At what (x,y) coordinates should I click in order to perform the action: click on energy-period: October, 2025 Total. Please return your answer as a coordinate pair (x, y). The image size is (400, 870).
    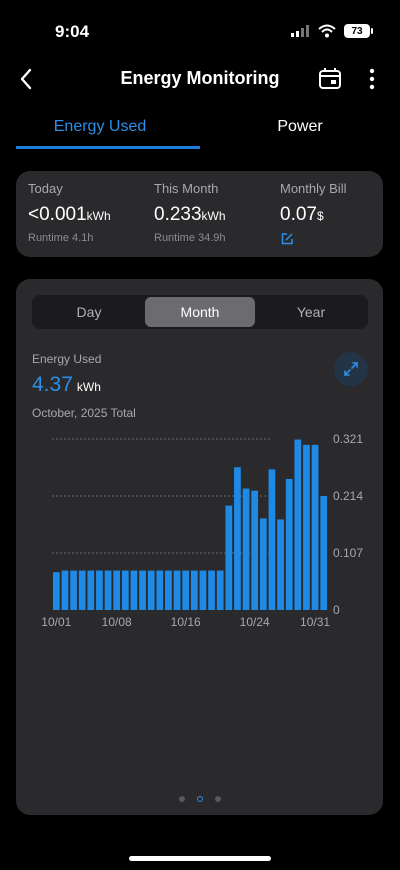
    Looking at the image, I should click on (84, 413).